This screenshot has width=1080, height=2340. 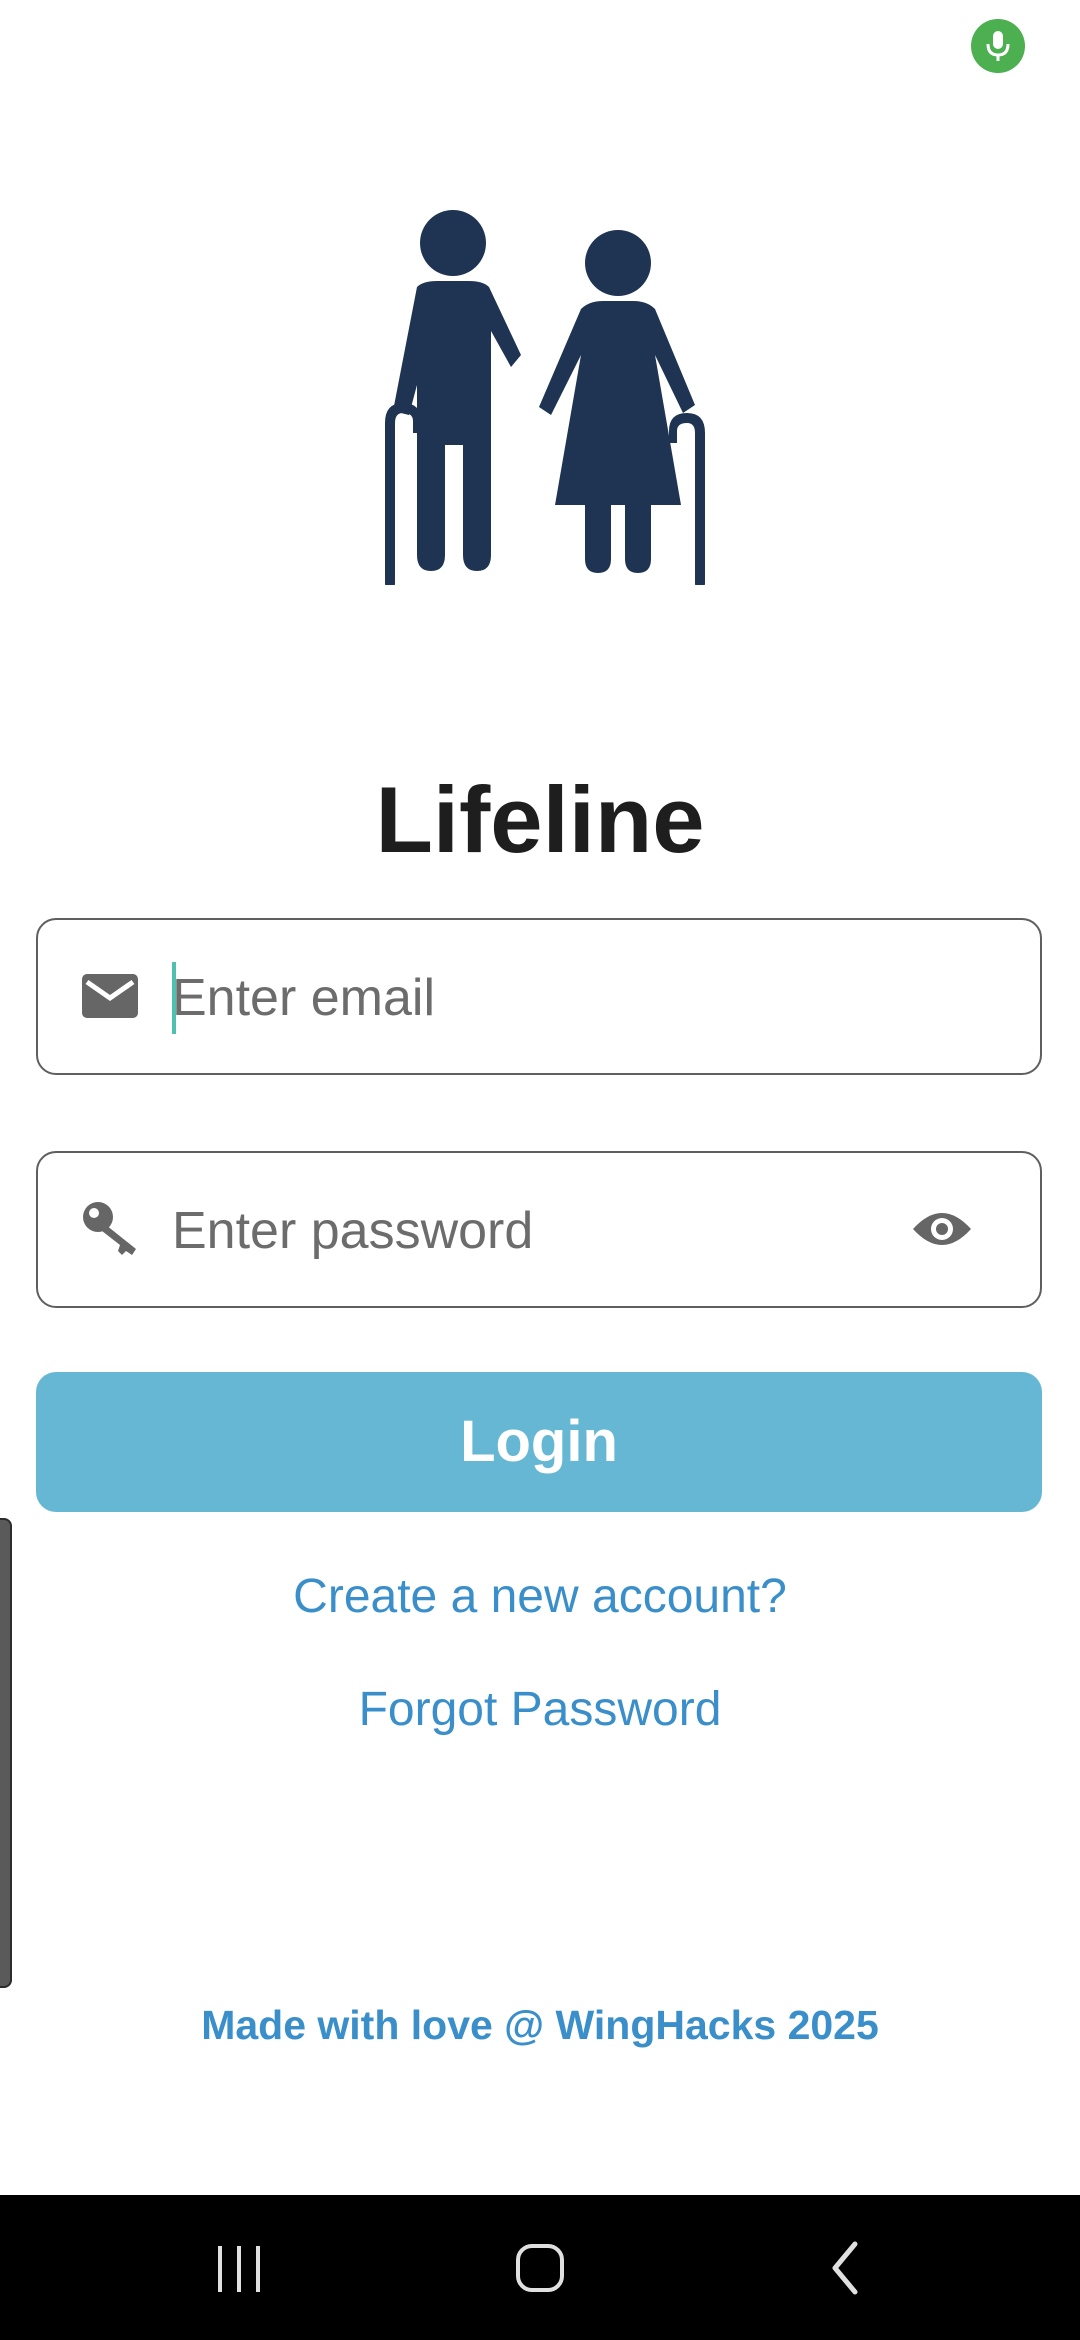 I want to click on mail-icon, so click(x=110, y=996).